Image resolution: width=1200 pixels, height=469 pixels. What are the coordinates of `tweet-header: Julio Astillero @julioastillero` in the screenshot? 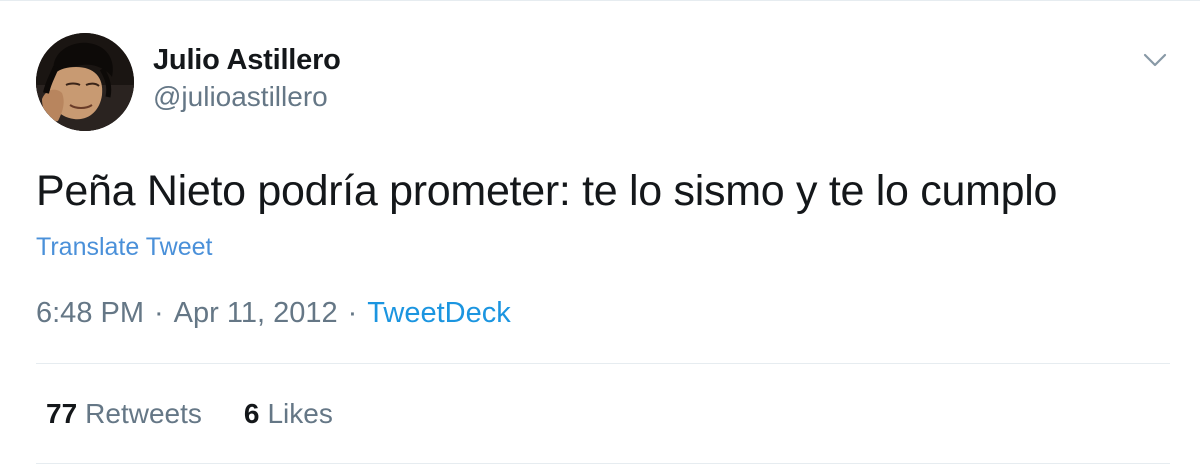 It's located at (188, 82).